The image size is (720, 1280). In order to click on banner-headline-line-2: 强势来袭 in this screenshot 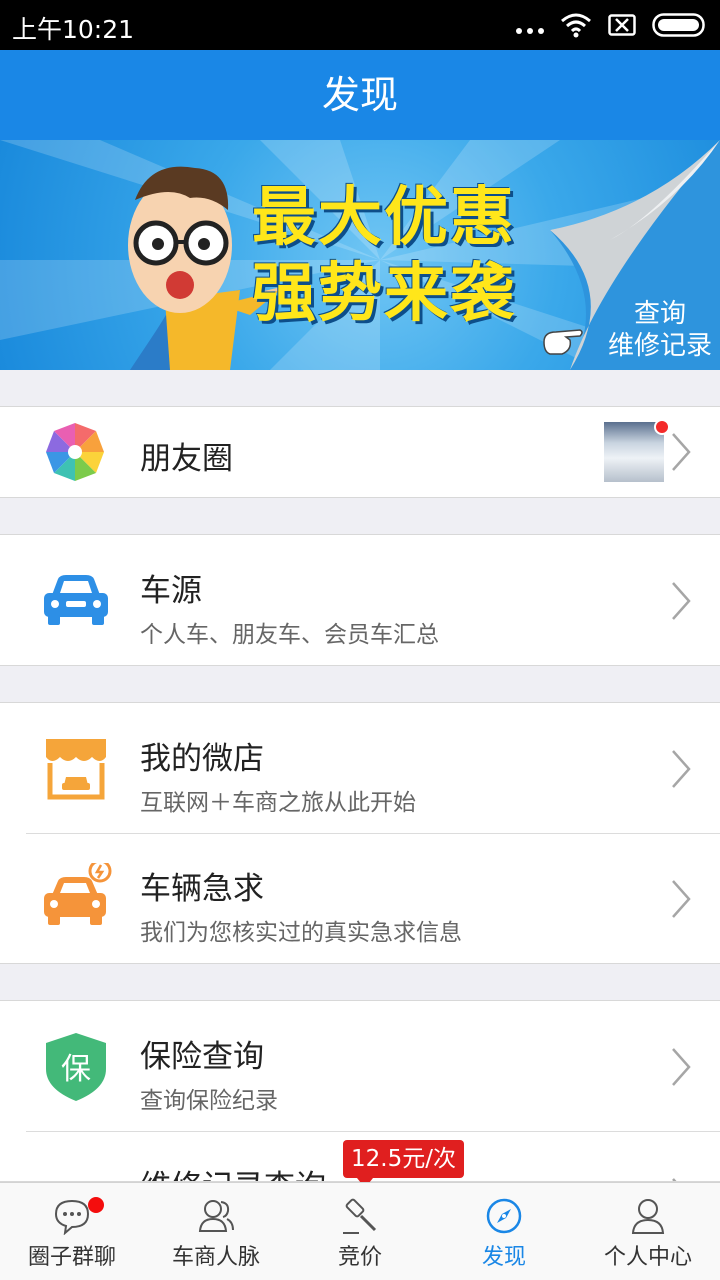, I will do `click(384, 294)`.